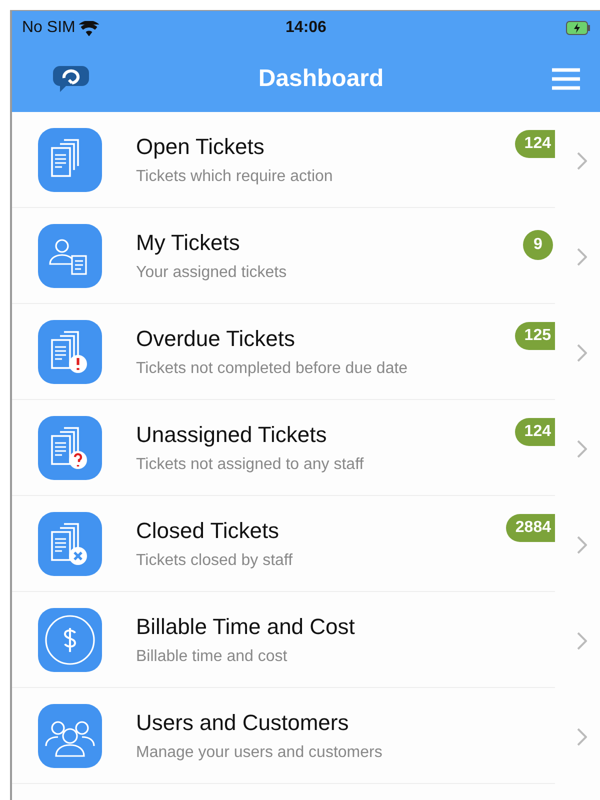 This screenshot has width=600, height=800. What do you see at coordinates (89, 28) in the screenshot?
I see `wifi-icon` at bounding box center [89, 28].